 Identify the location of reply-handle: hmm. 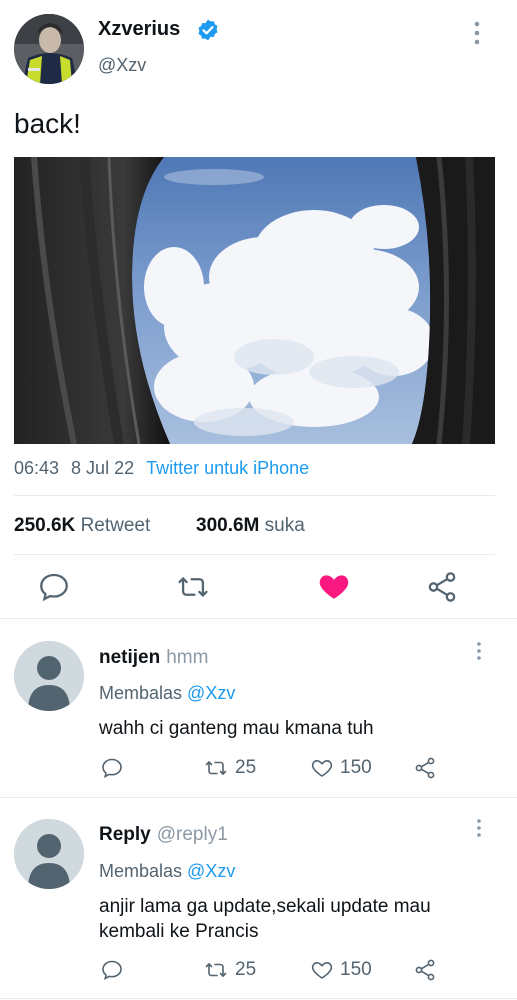
(187, 657).